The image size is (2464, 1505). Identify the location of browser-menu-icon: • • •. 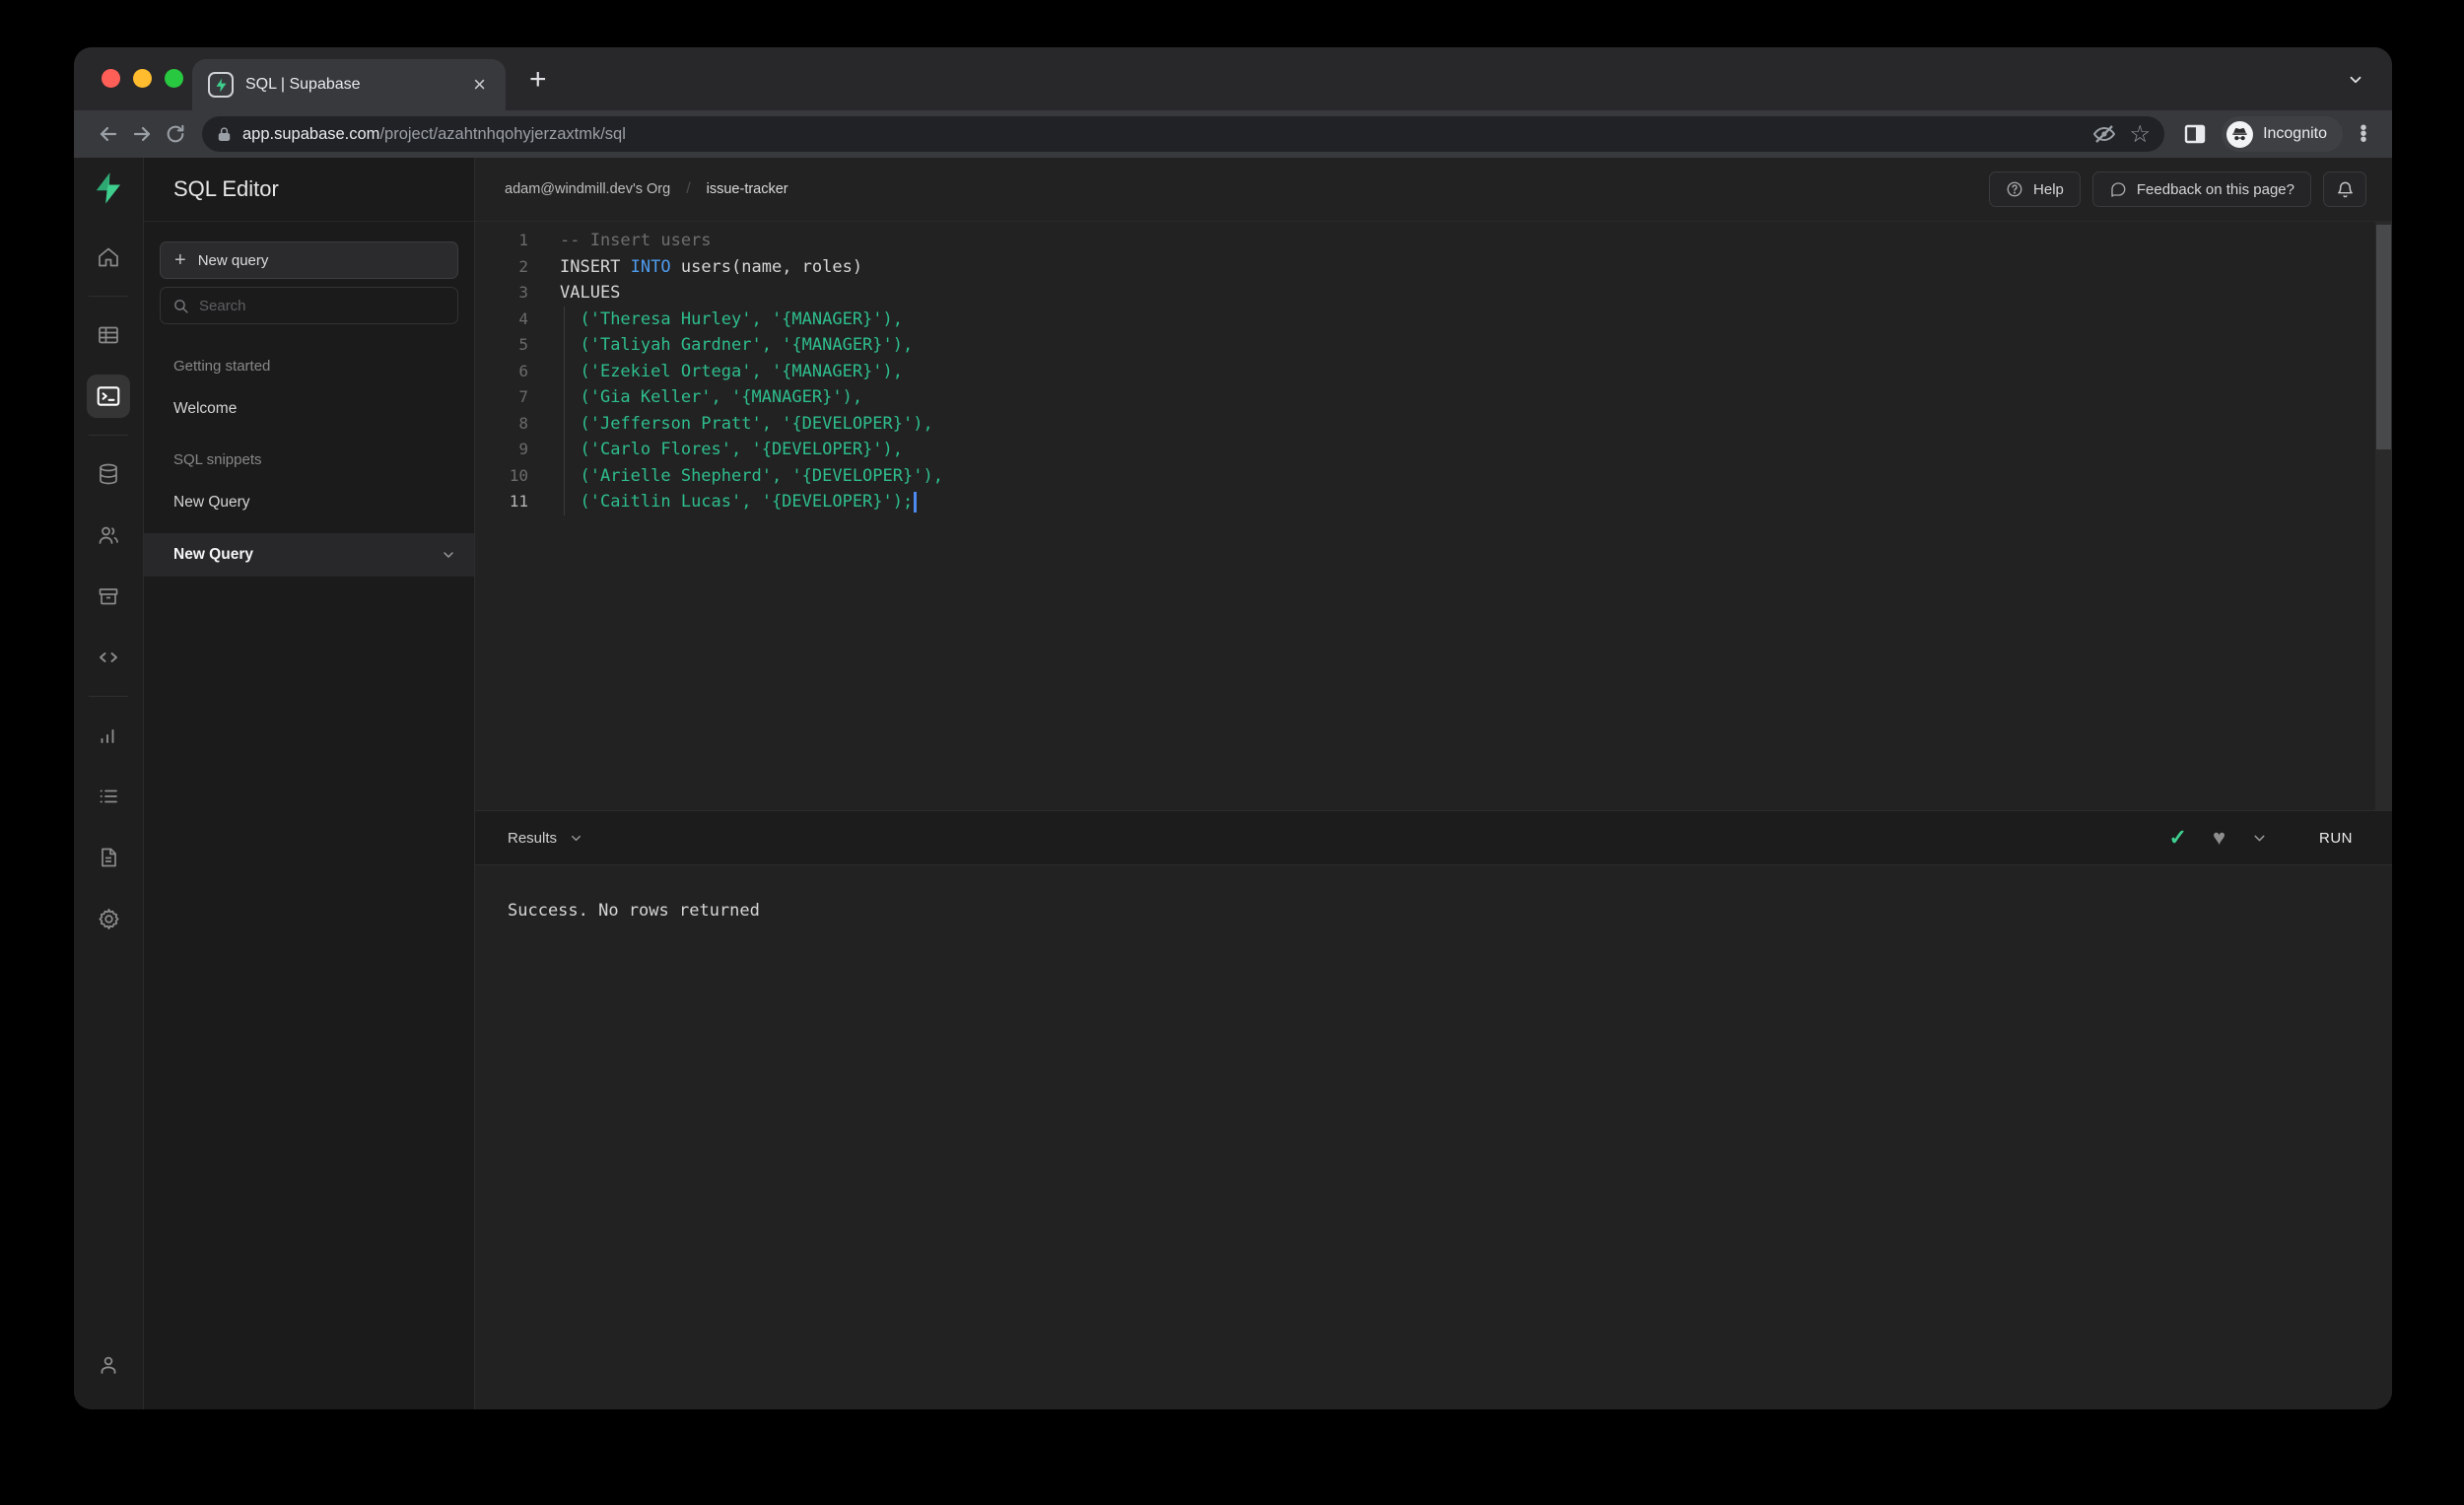
(2363, 134).